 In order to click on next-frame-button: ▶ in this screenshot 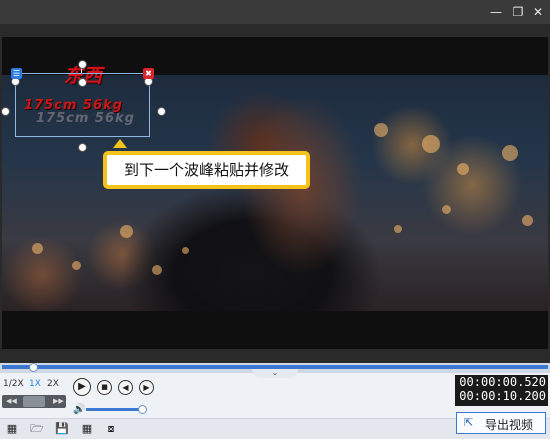, I will do `click(146, 387)`.